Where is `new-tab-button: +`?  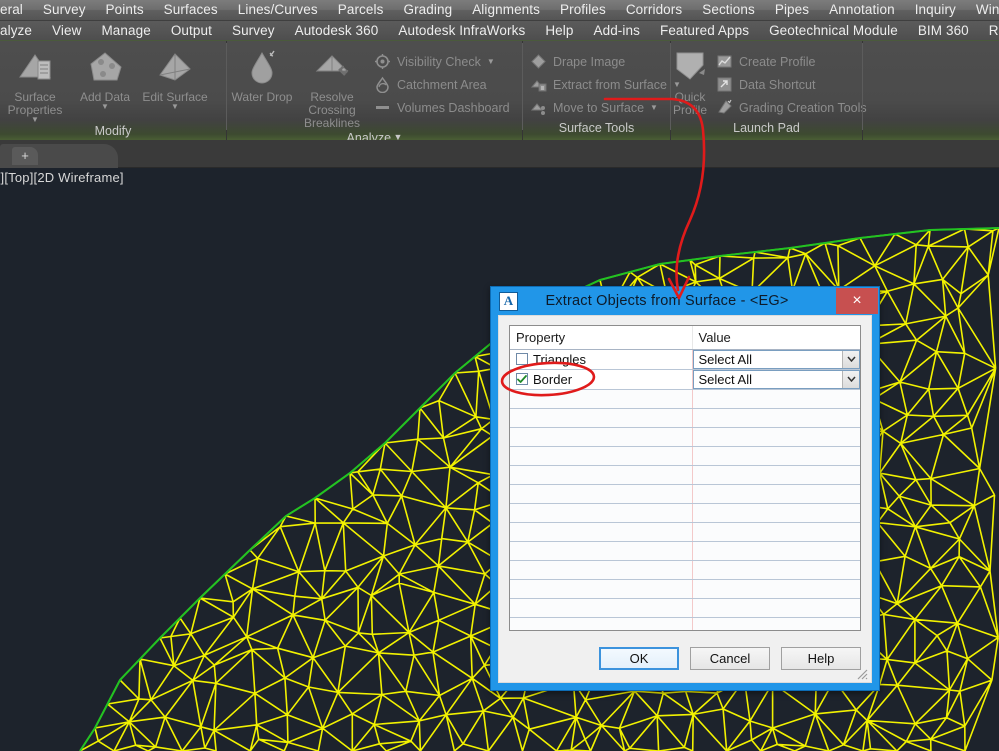 new-tab-button: + is located at coordinates (25, 156).